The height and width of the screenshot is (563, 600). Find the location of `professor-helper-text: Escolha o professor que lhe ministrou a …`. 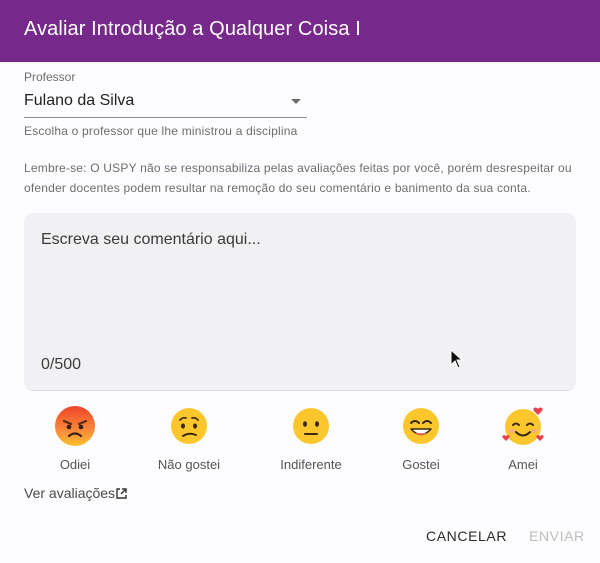

professor-helper-text: Escolha o professor que lhe ministrou a … is located at coordinates (161, 131).